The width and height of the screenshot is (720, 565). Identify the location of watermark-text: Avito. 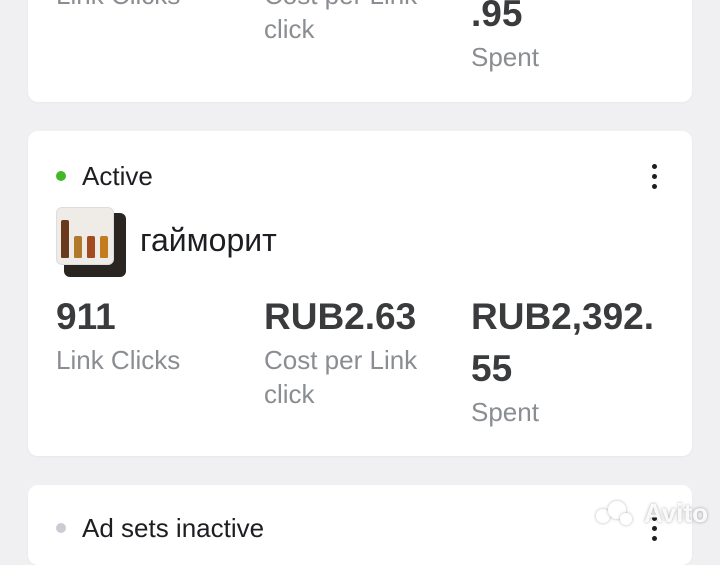
(675, 513).